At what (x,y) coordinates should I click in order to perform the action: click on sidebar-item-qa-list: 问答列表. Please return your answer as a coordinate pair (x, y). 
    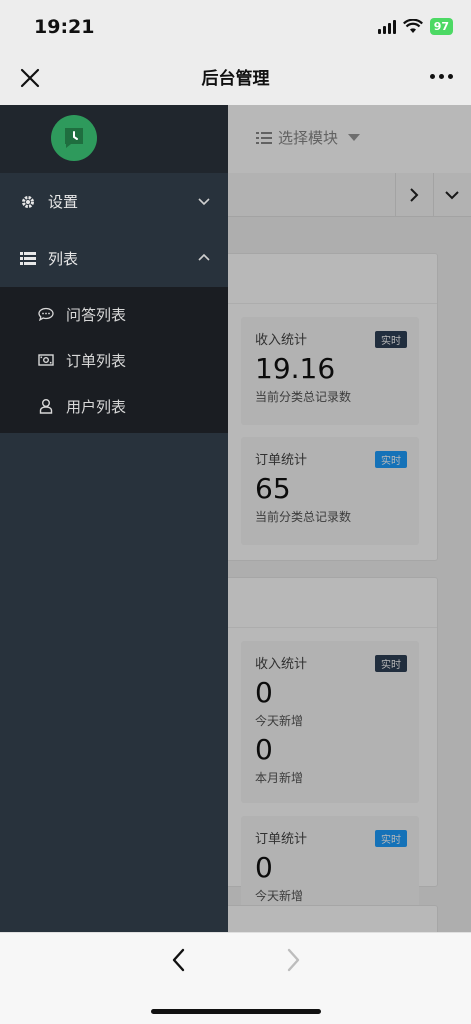
    Looking at the image, I should click on (114, 314).